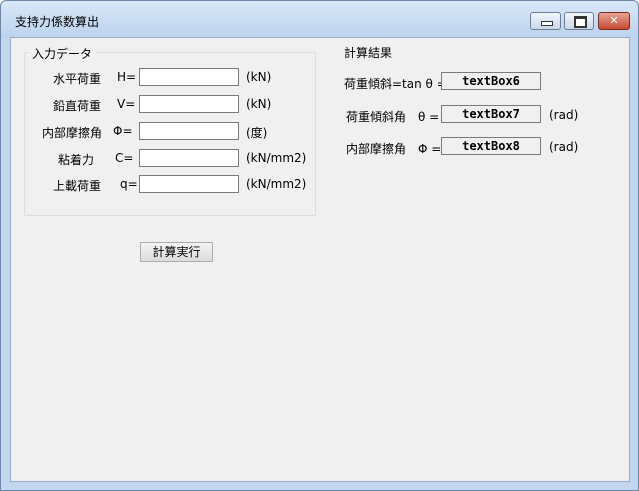 This screenshot has height=491, width=639. What do you see at coordinates (189, 158) in the screenshot?
I see `cohesion-input` at bounding box center [189, 158].